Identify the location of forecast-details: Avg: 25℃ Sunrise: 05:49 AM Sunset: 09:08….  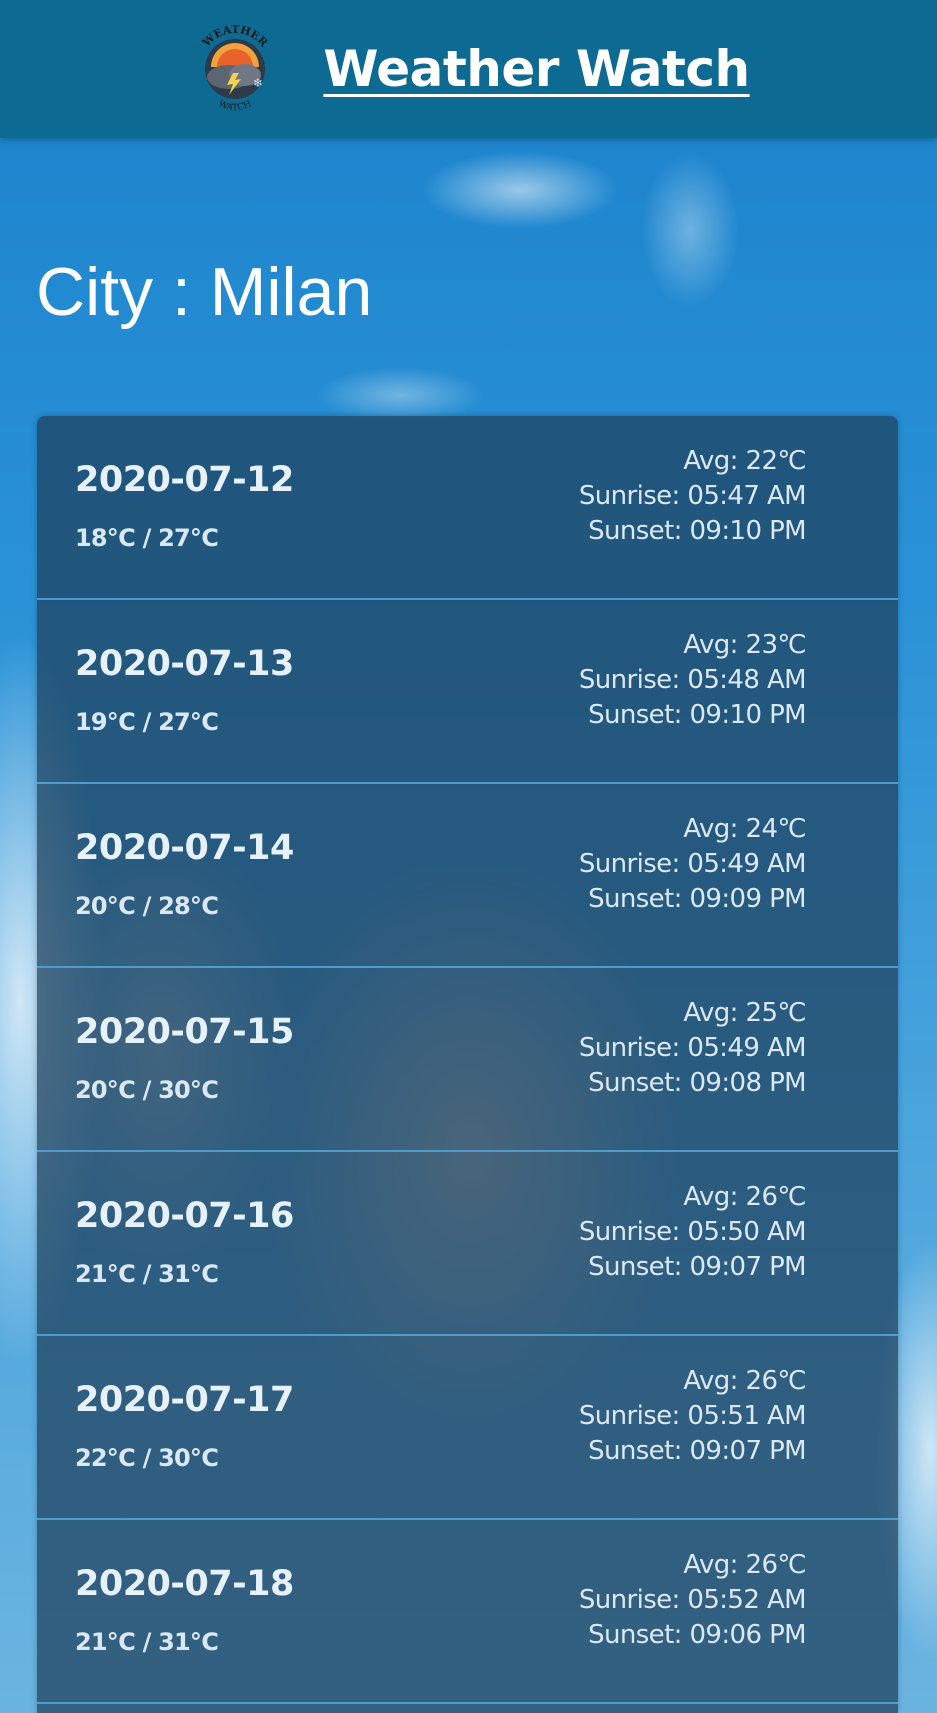
(692, 1048).